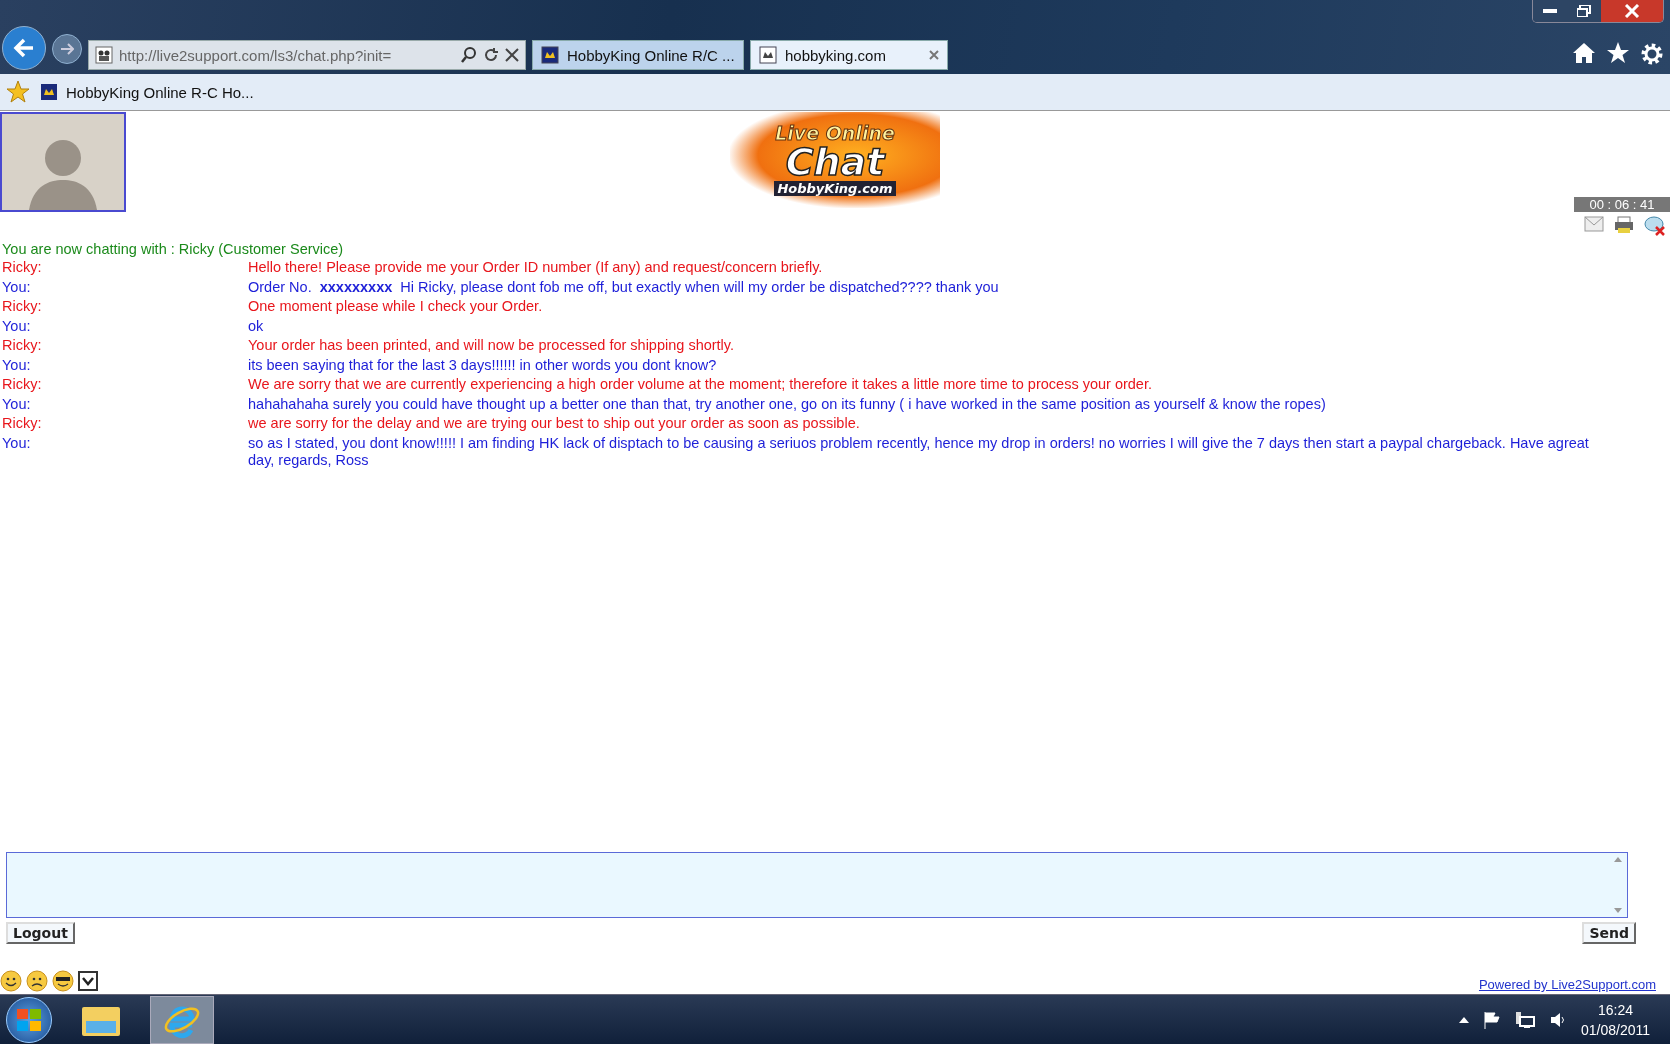  I want to click on minimize-icon, so click(1550, 11).